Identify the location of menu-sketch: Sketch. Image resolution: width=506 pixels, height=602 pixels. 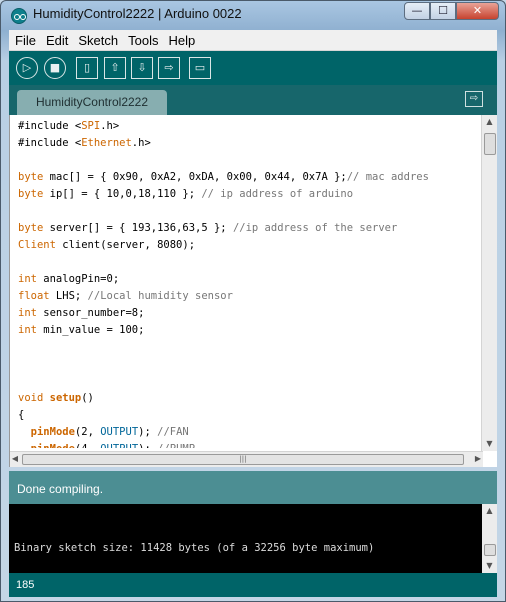
(98, 40).